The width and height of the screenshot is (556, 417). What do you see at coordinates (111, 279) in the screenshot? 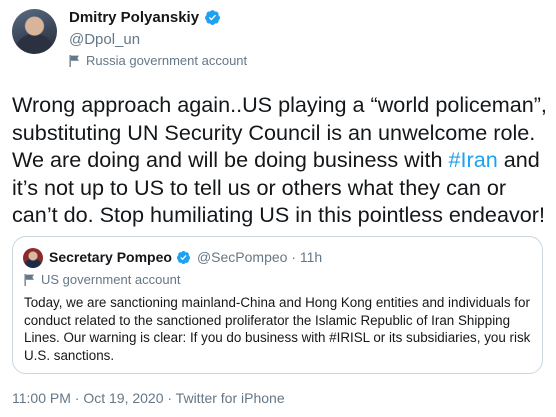
I see `quoted-government-label-text: US government account` at bounding box center [111, 279].